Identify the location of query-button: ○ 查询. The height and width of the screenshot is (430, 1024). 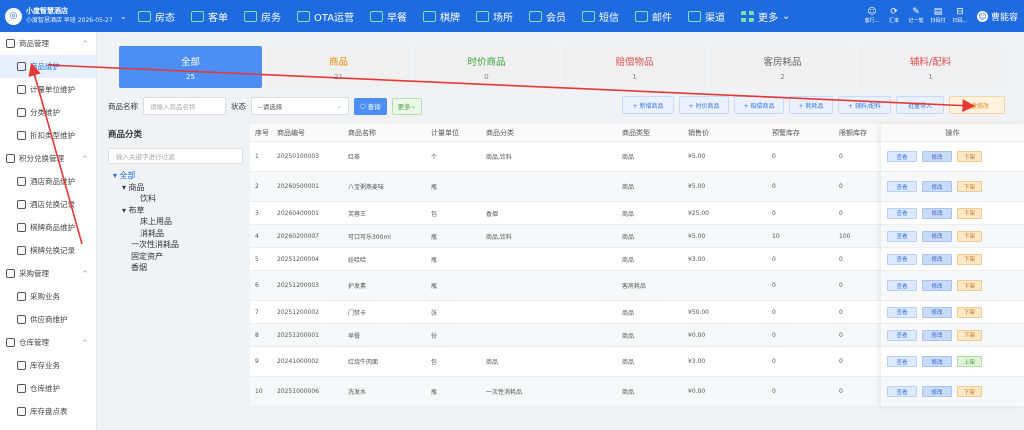
(370, 106).